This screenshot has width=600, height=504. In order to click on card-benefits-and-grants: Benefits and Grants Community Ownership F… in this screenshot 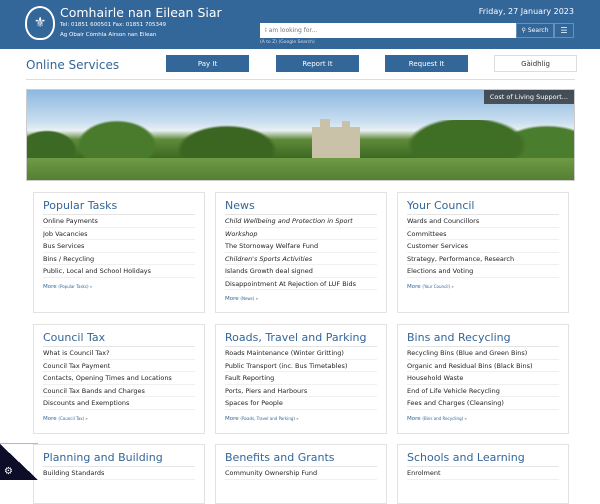, I will do `click(301, 474)`.